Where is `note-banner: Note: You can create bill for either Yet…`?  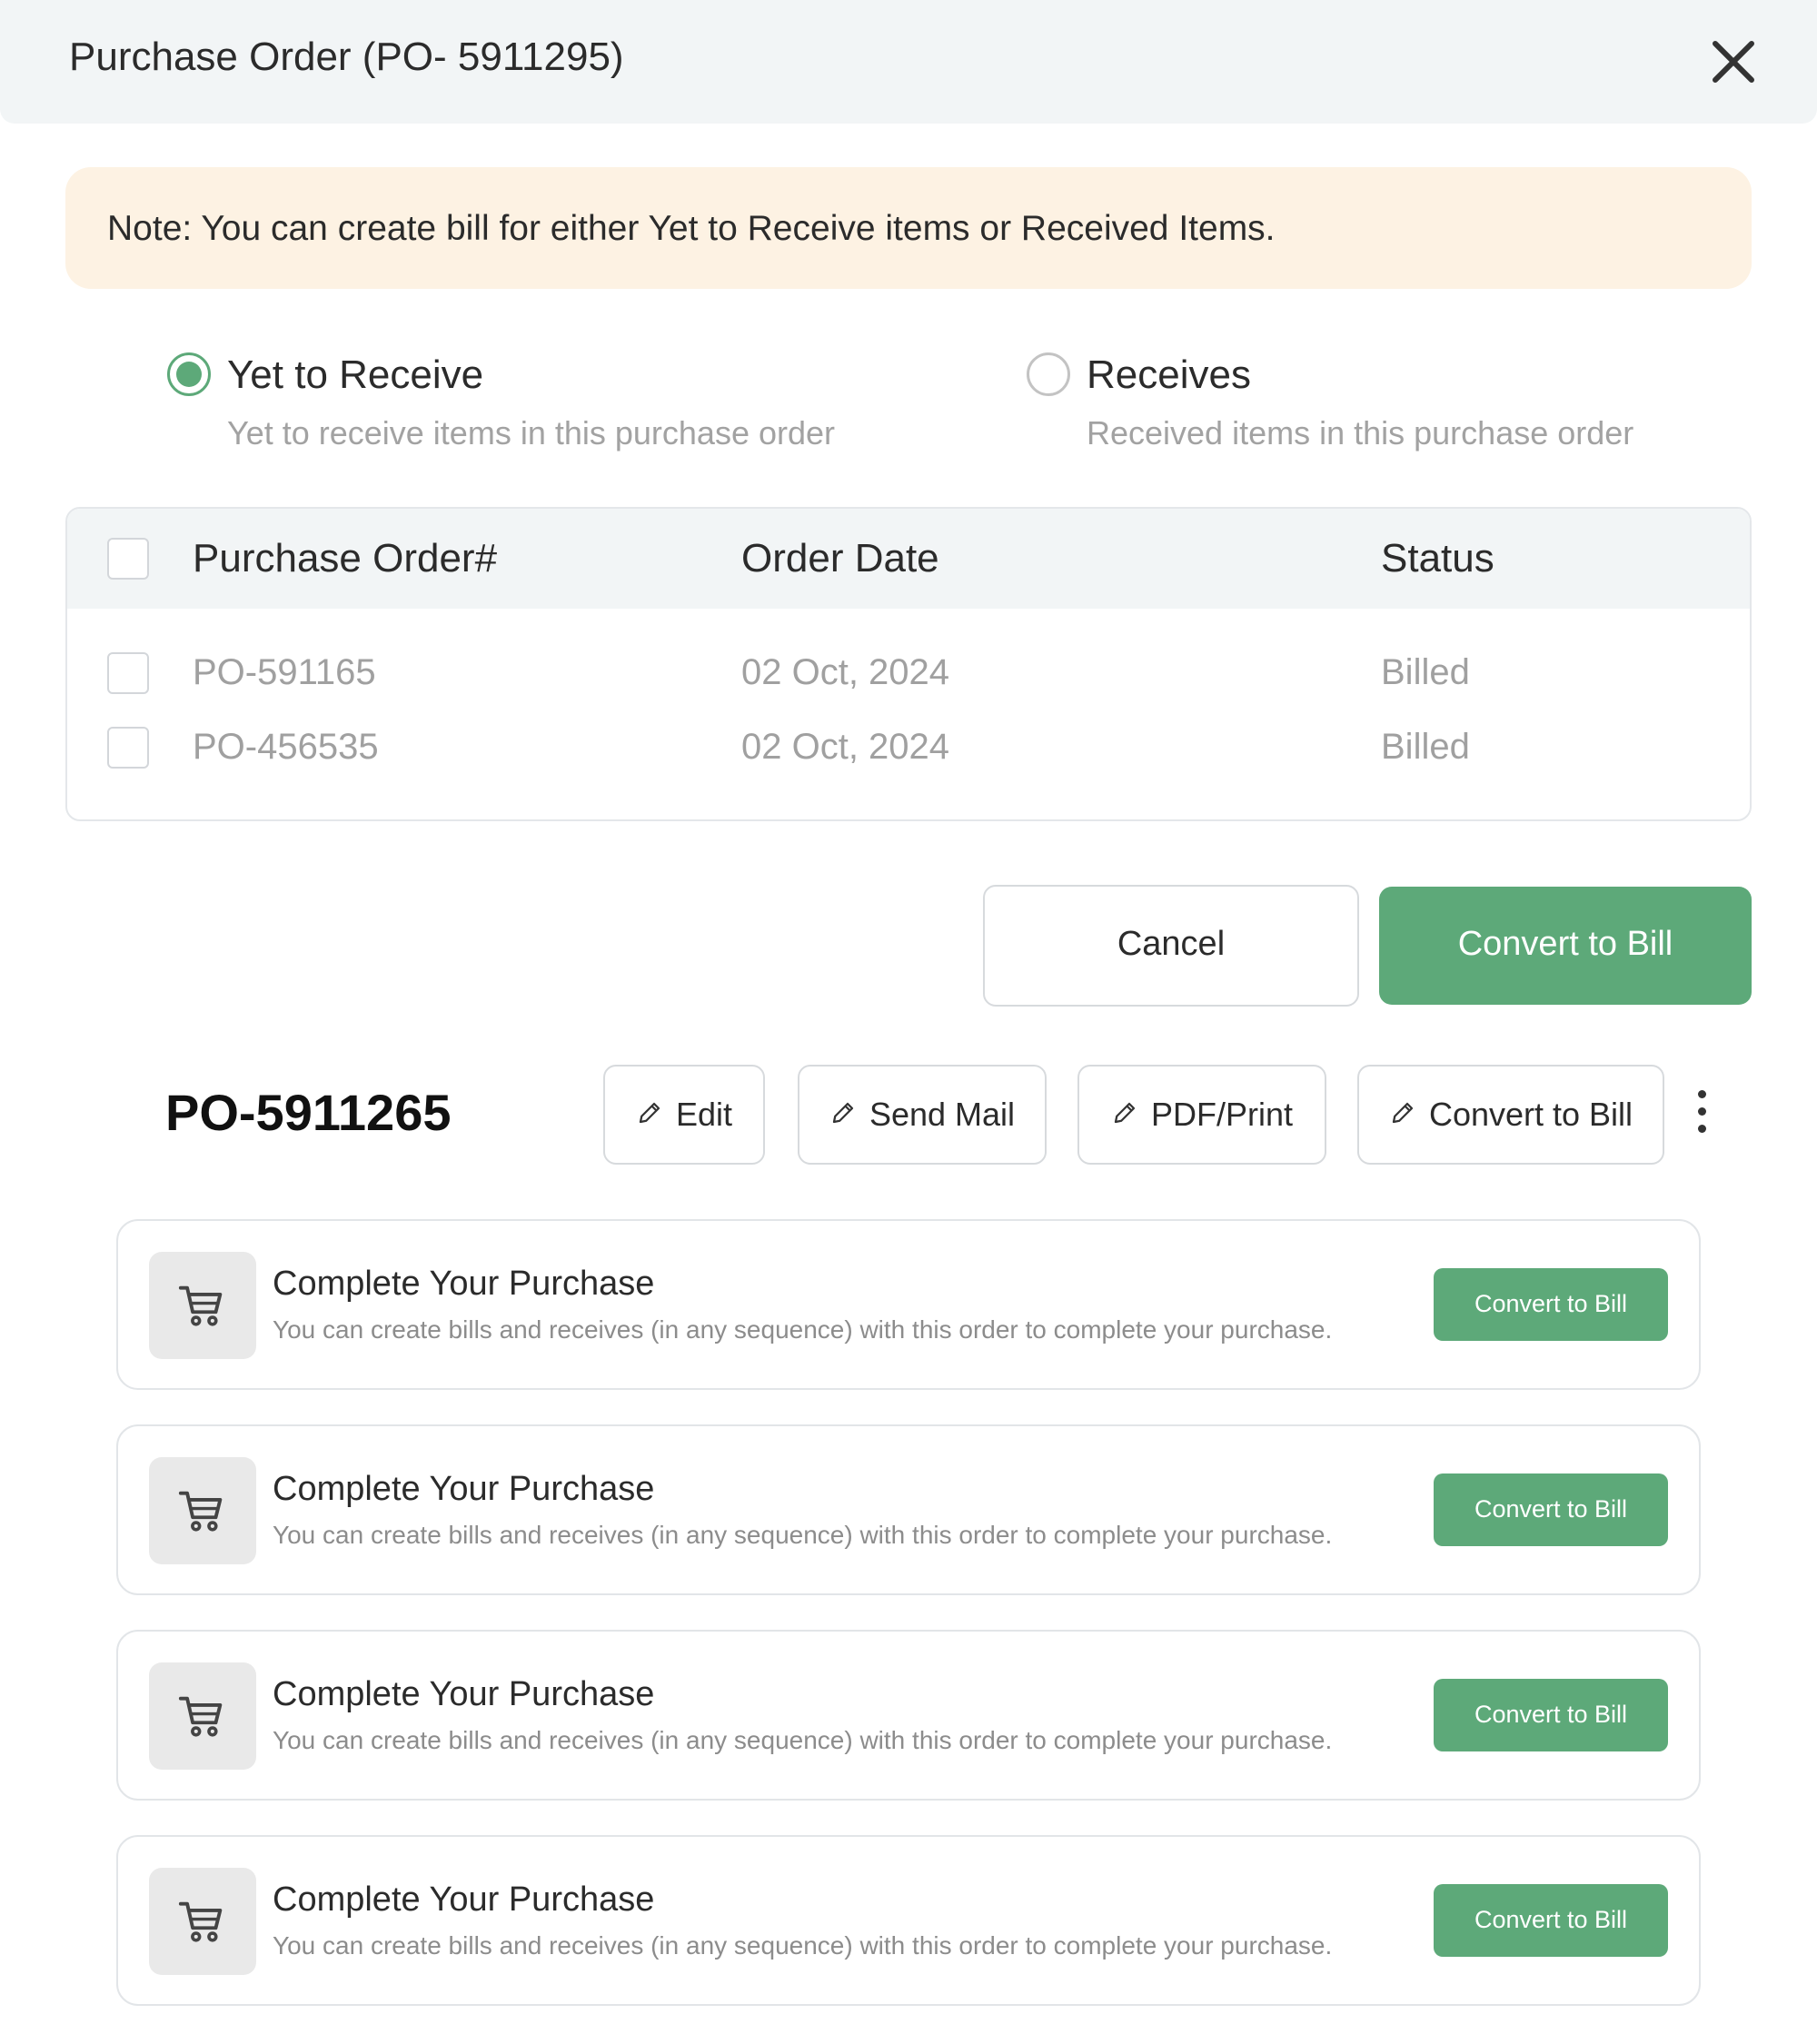
note-banner: Note: You can create bill for either Yet… is located at coordinates (908, 228).